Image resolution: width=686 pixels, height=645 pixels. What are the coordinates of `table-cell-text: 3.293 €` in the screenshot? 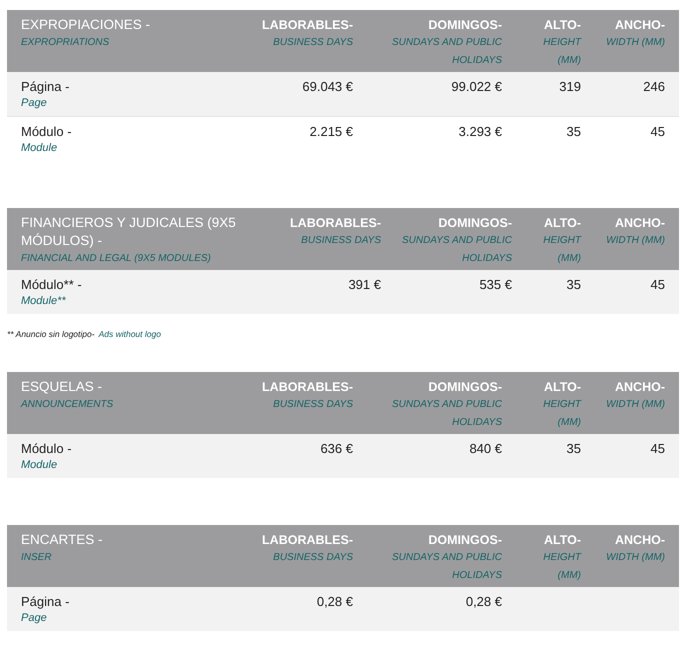 It's located at (480, 132).